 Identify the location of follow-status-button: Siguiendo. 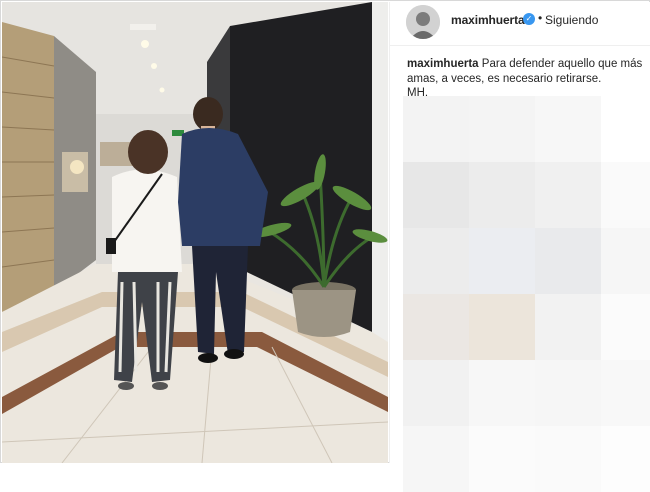
(571, 20).